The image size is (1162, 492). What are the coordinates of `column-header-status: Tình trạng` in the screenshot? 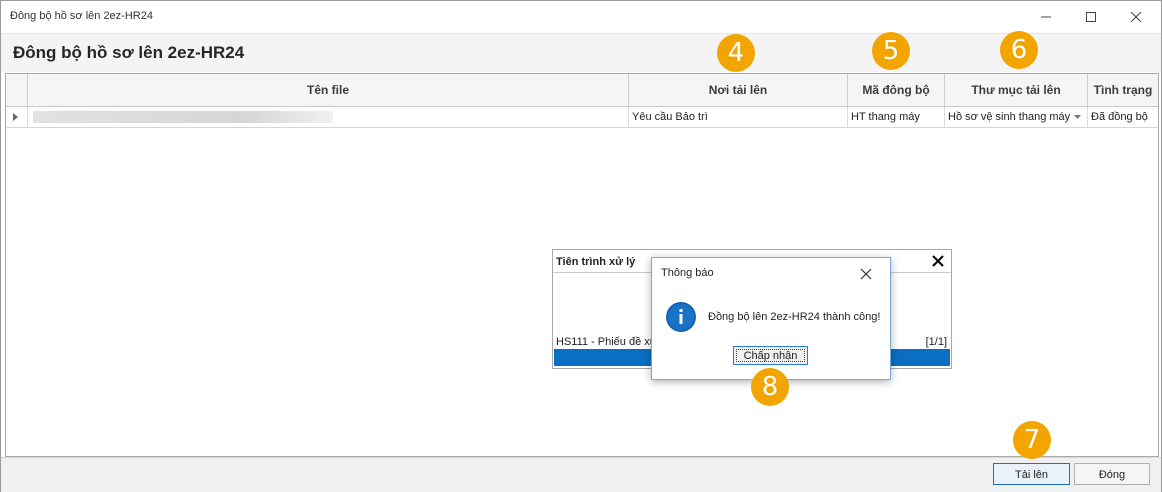 It's located at (1123, 90).